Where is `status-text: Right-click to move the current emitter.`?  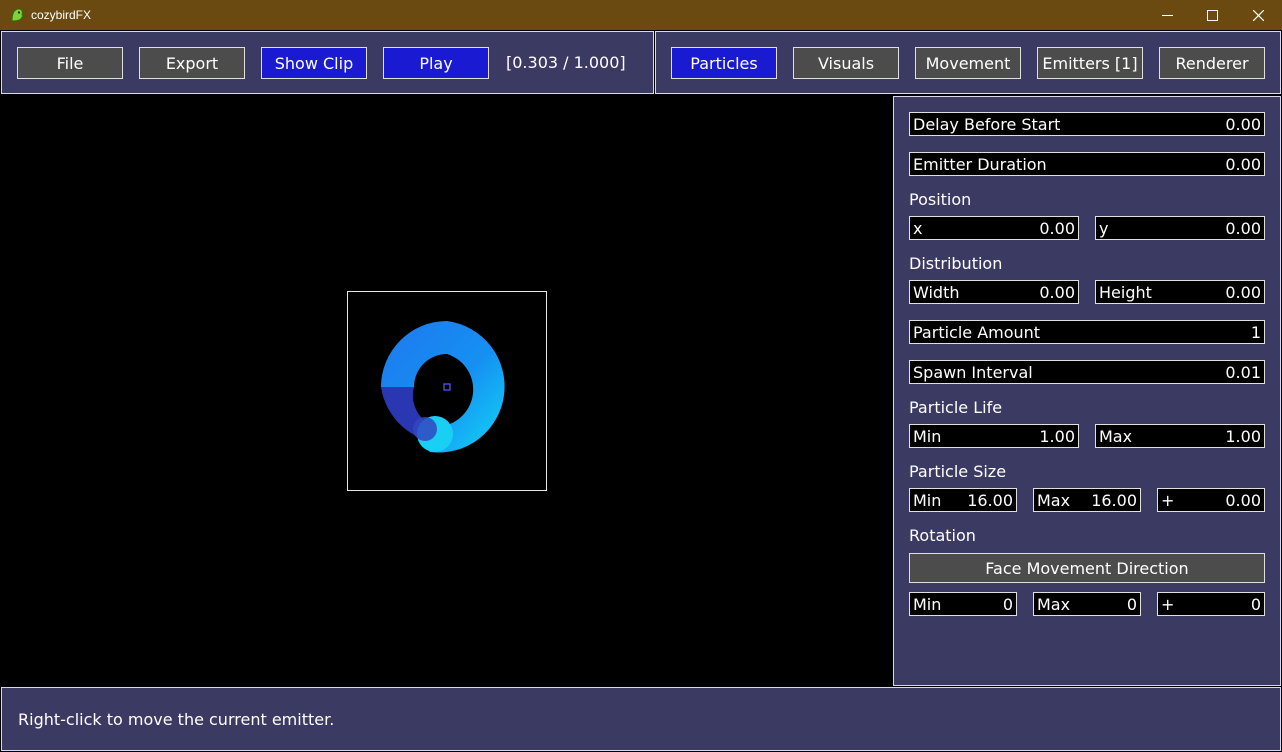
status-text: Right-click to move the current emitter. is located at coordinates (176, 719).